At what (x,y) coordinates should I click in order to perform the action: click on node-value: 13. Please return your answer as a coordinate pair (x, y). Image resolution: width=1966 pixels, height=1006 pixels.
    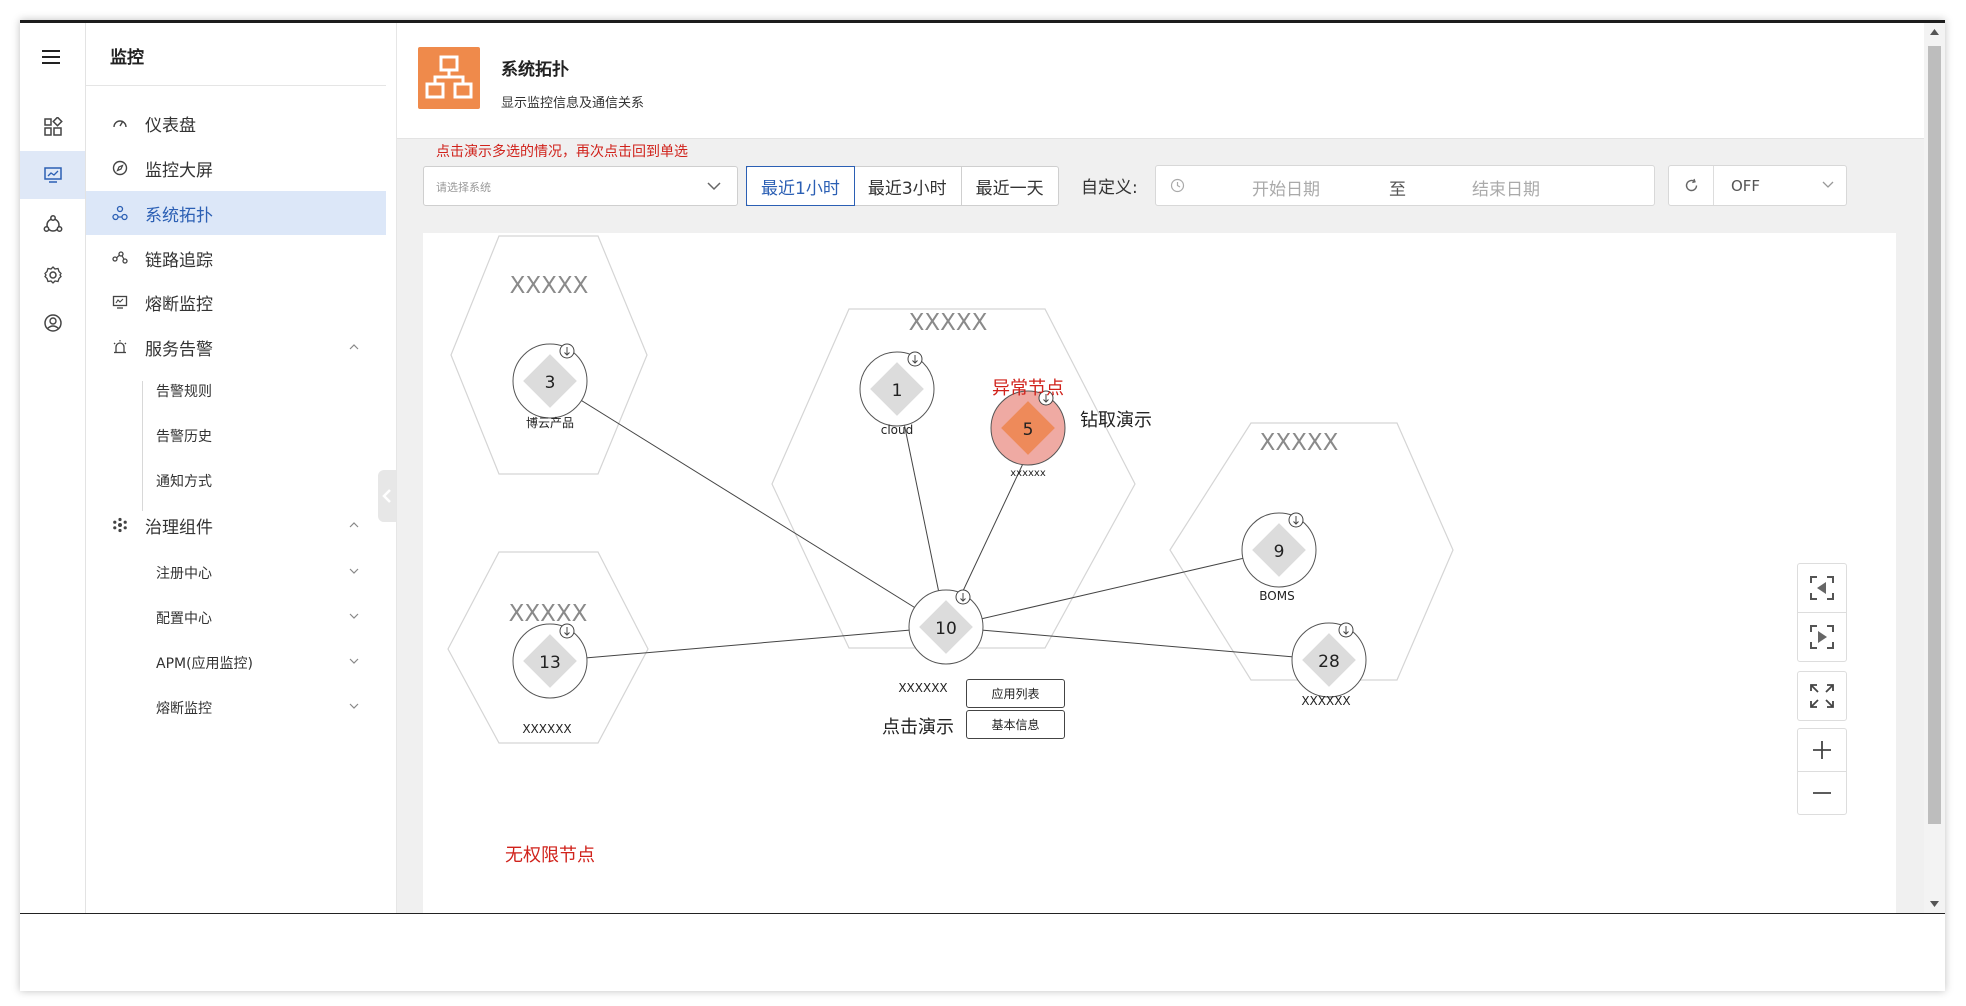
    Looking at the image, I should click on (550, 663).